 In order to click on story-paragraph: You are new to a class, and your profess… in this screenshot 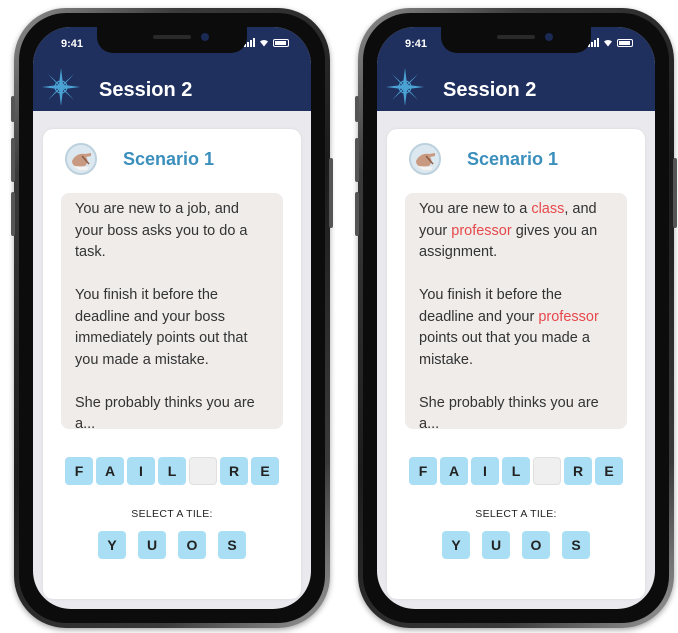, I will do `click(517, 231)`.